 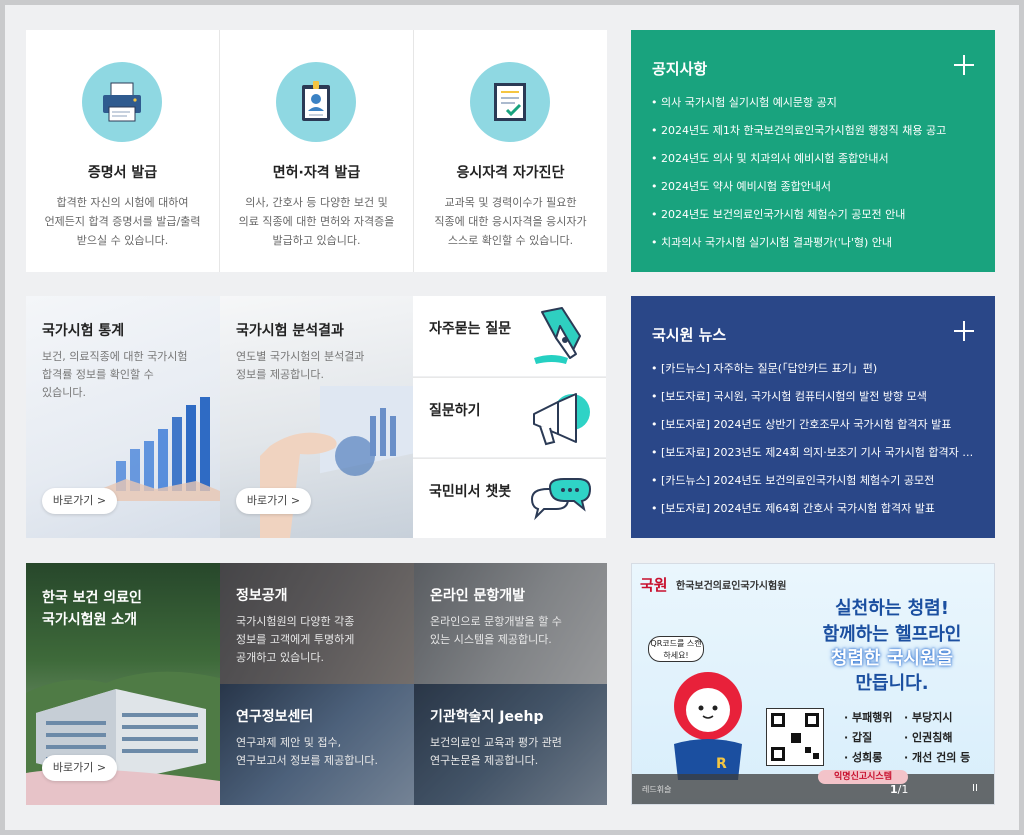 What do you see at coordinates (816, 220) in the screenshot?
I see `list-item: 2024년도 보건의료인국가시험 체험수기 공모전 안내` at bounding box center [816, 220].